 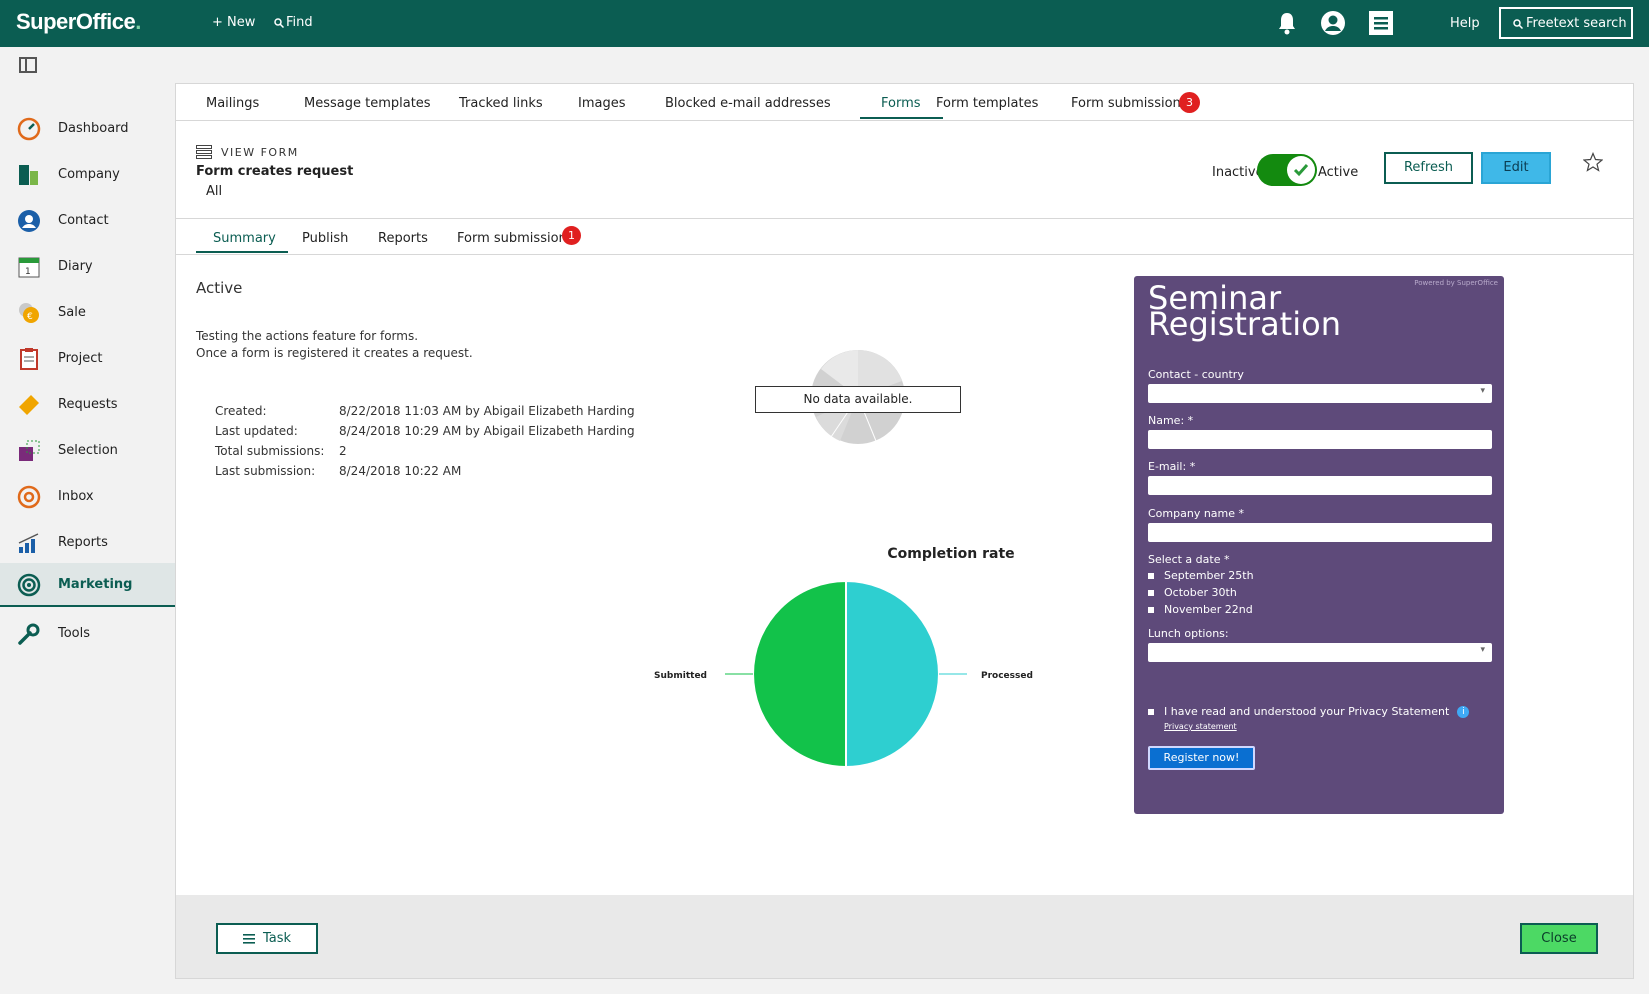 I want to click on completion-rate-pie-chart: Submitted Processed, so click(x=843, y=674).